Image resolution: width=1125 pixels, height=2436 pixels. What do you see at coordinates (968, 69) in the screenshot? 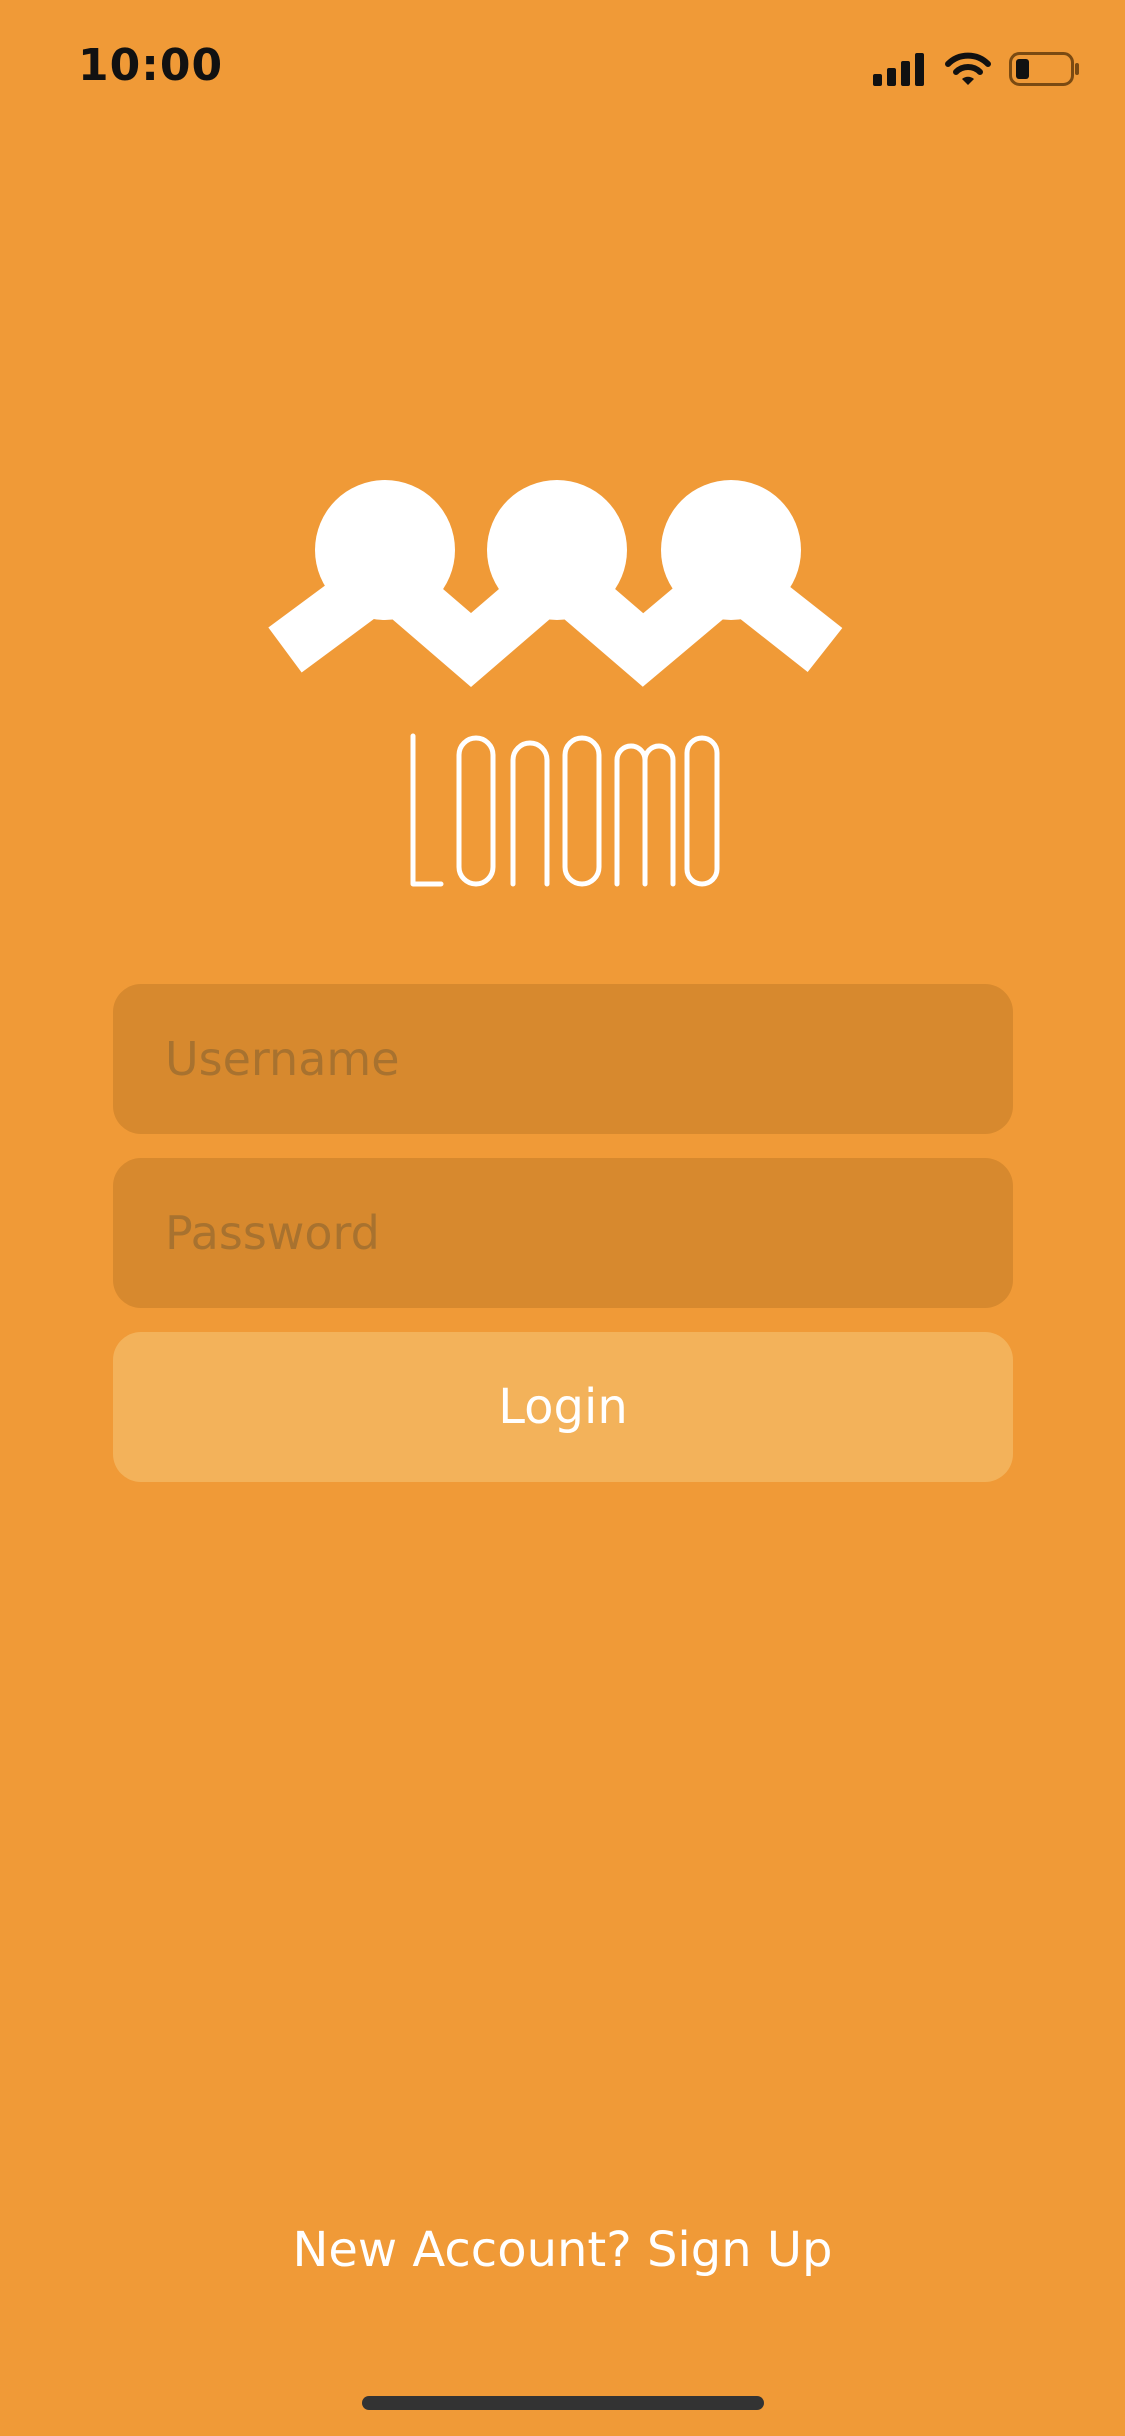
I see `wifi-icon` at bounding box center [968, 69].